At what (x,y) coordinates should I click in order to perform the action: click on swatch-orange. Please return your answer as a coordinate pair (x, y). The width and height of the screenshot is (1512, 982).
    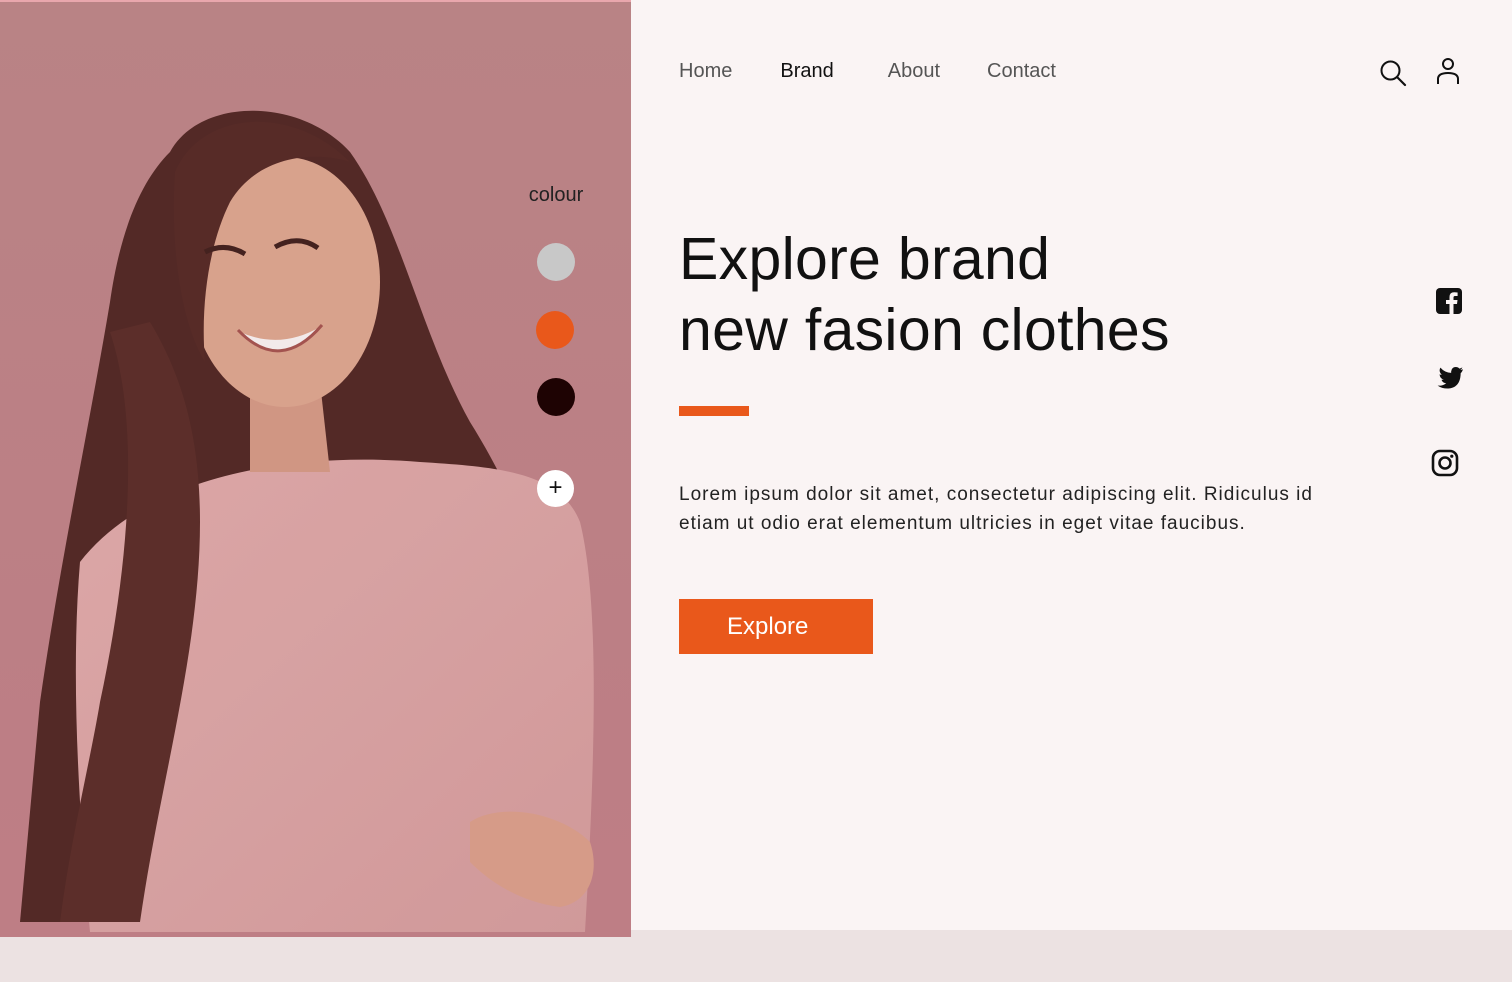
    Looking at the image, I should click on (555, 330).